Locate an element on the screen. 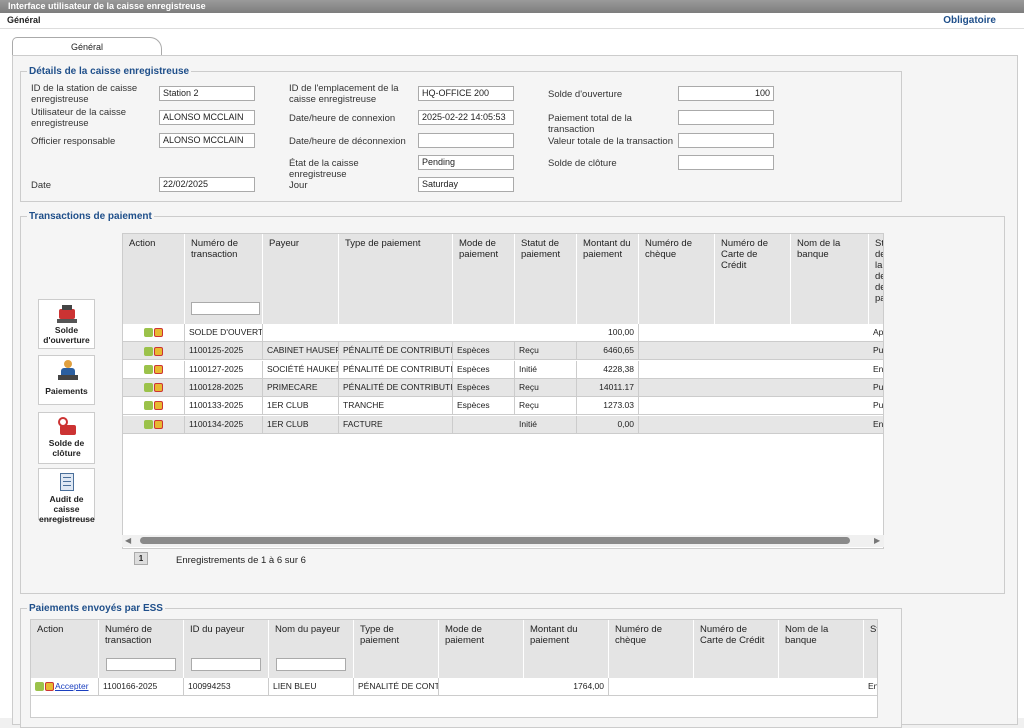  table-cell: Initié is located at coordinates (546, 424).